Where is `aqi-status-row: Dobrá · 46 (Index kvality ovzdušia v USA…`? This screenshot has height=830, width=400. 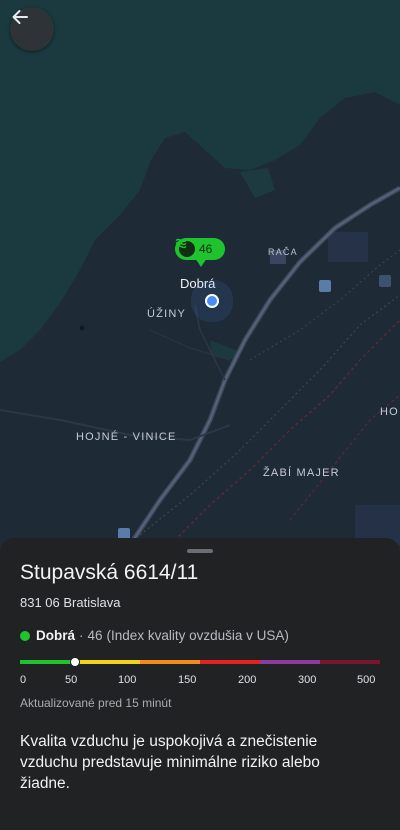
aqi-status-row: Dobrá · 46 (Index kvality ovzdušia v USA… is located at coordinates (154, 635).